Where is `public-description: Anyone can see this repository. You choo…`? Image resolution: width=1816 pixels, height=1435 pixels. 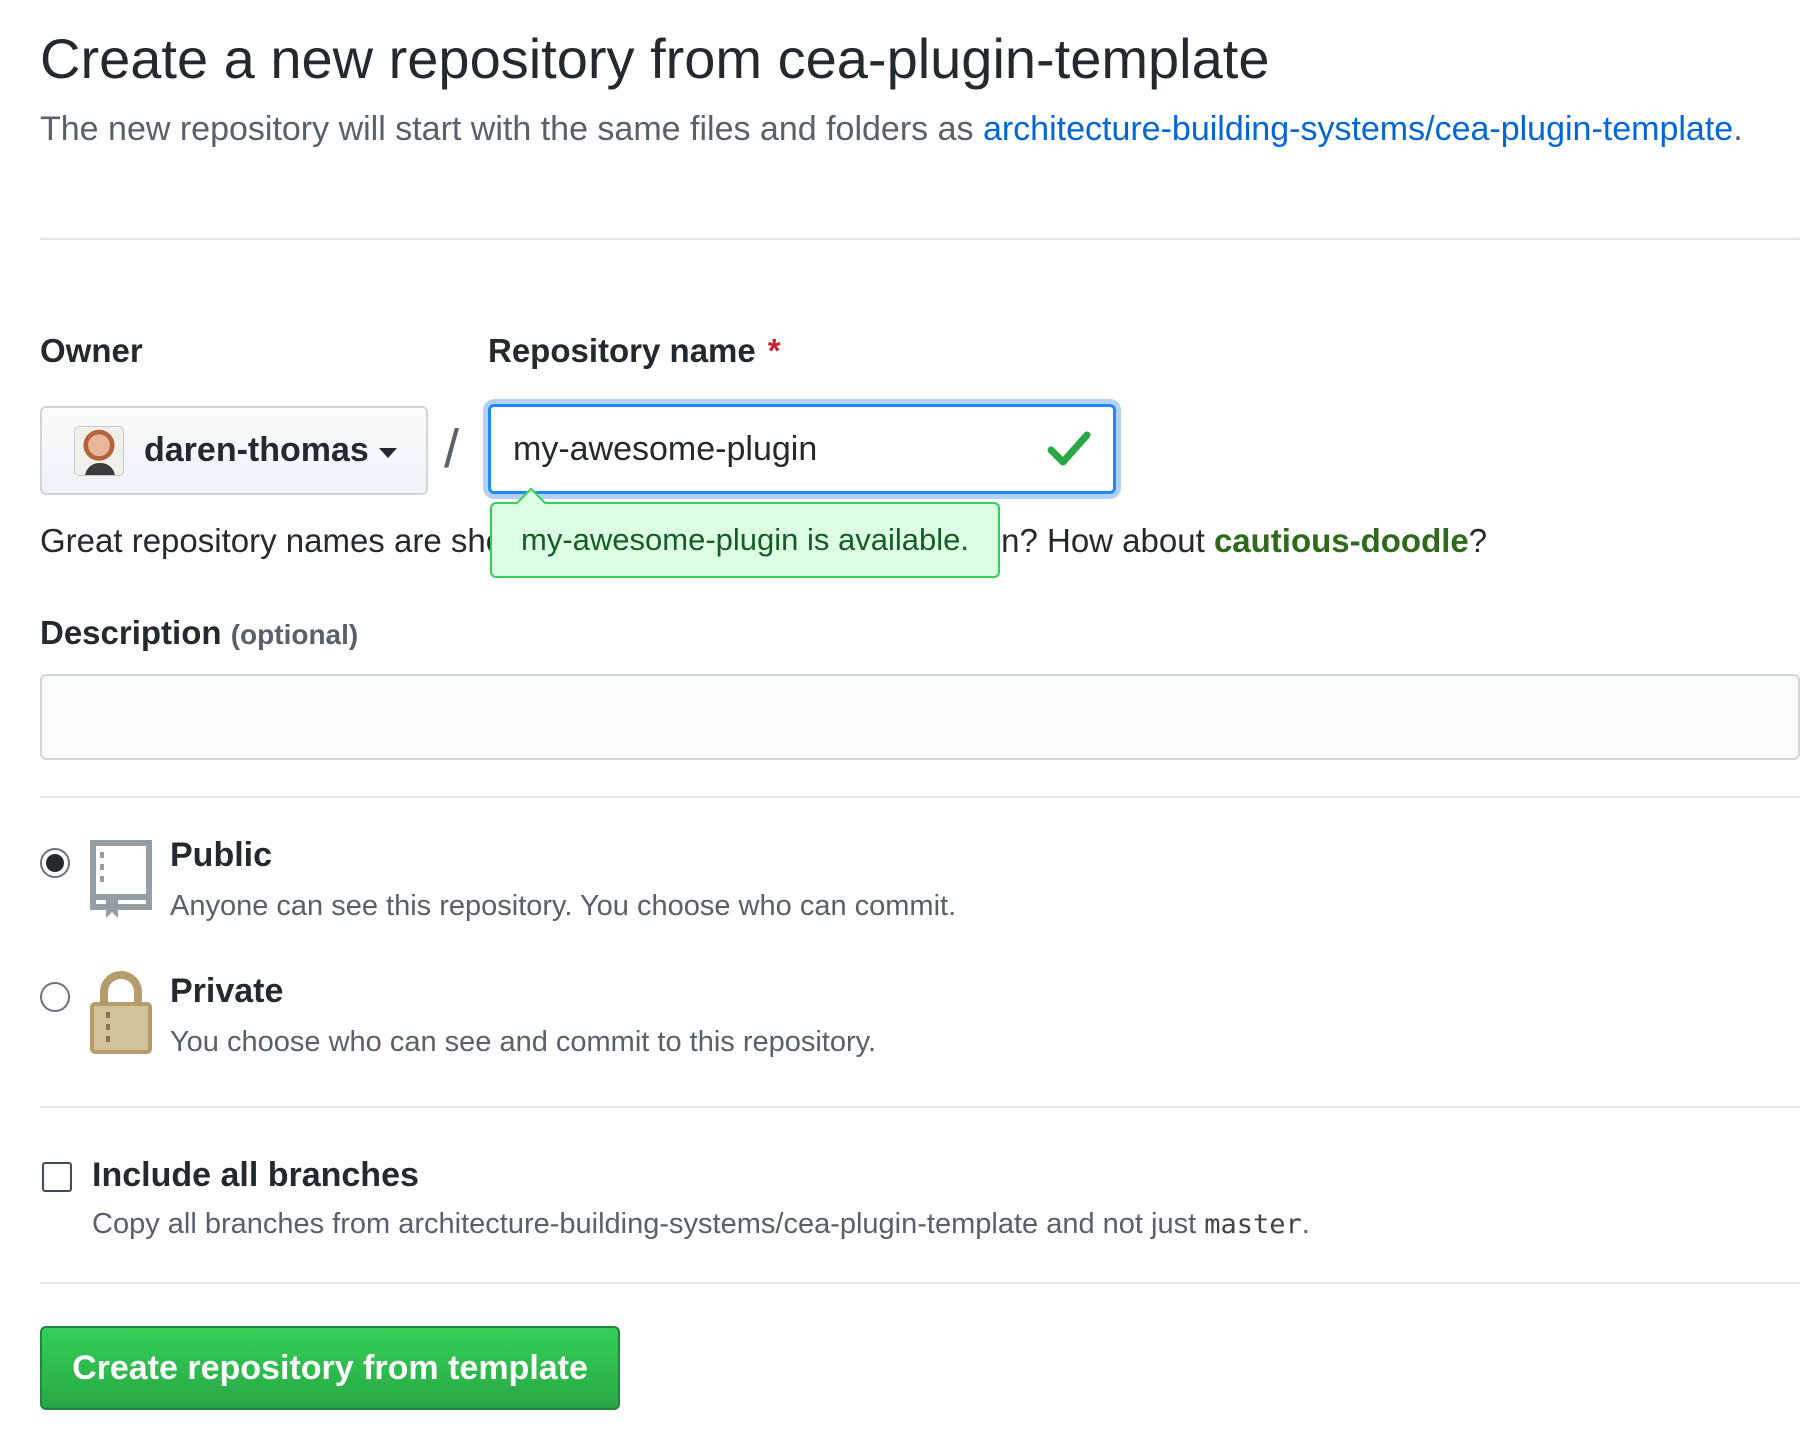 public-description: Anyone can see this repository. You choo… is located at coordinates (563, 906).